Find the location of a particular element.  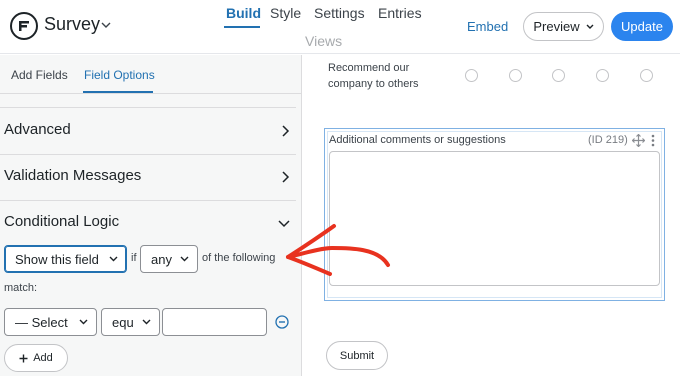

plus-icon is located at coordinates (23, 358).